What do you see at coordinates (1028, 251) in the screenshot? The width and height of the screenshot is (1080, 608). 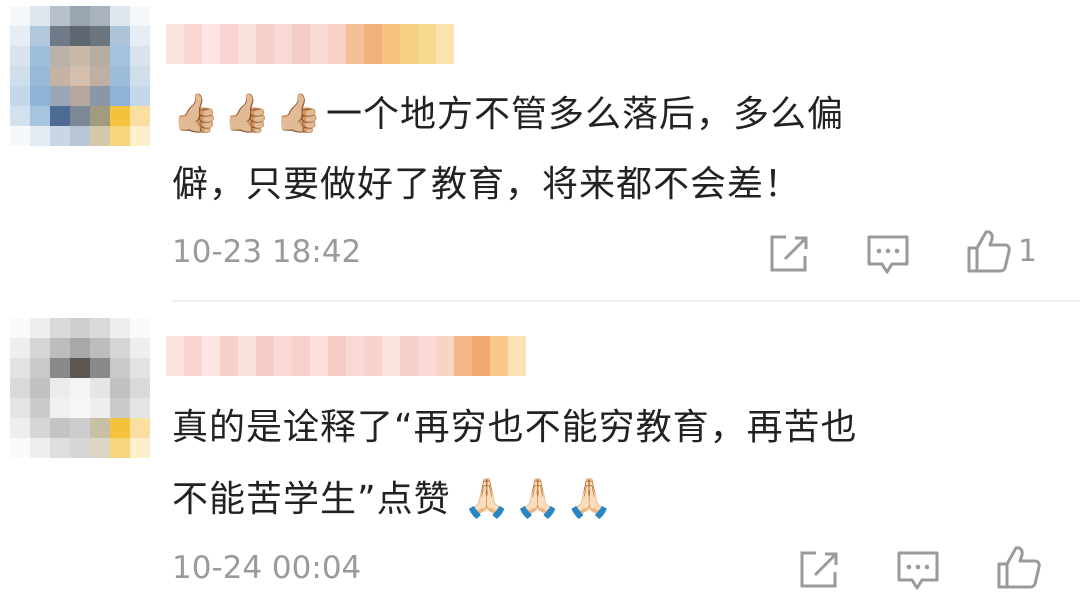 I see `like-count: 1` at bounding box center [1028, 251].